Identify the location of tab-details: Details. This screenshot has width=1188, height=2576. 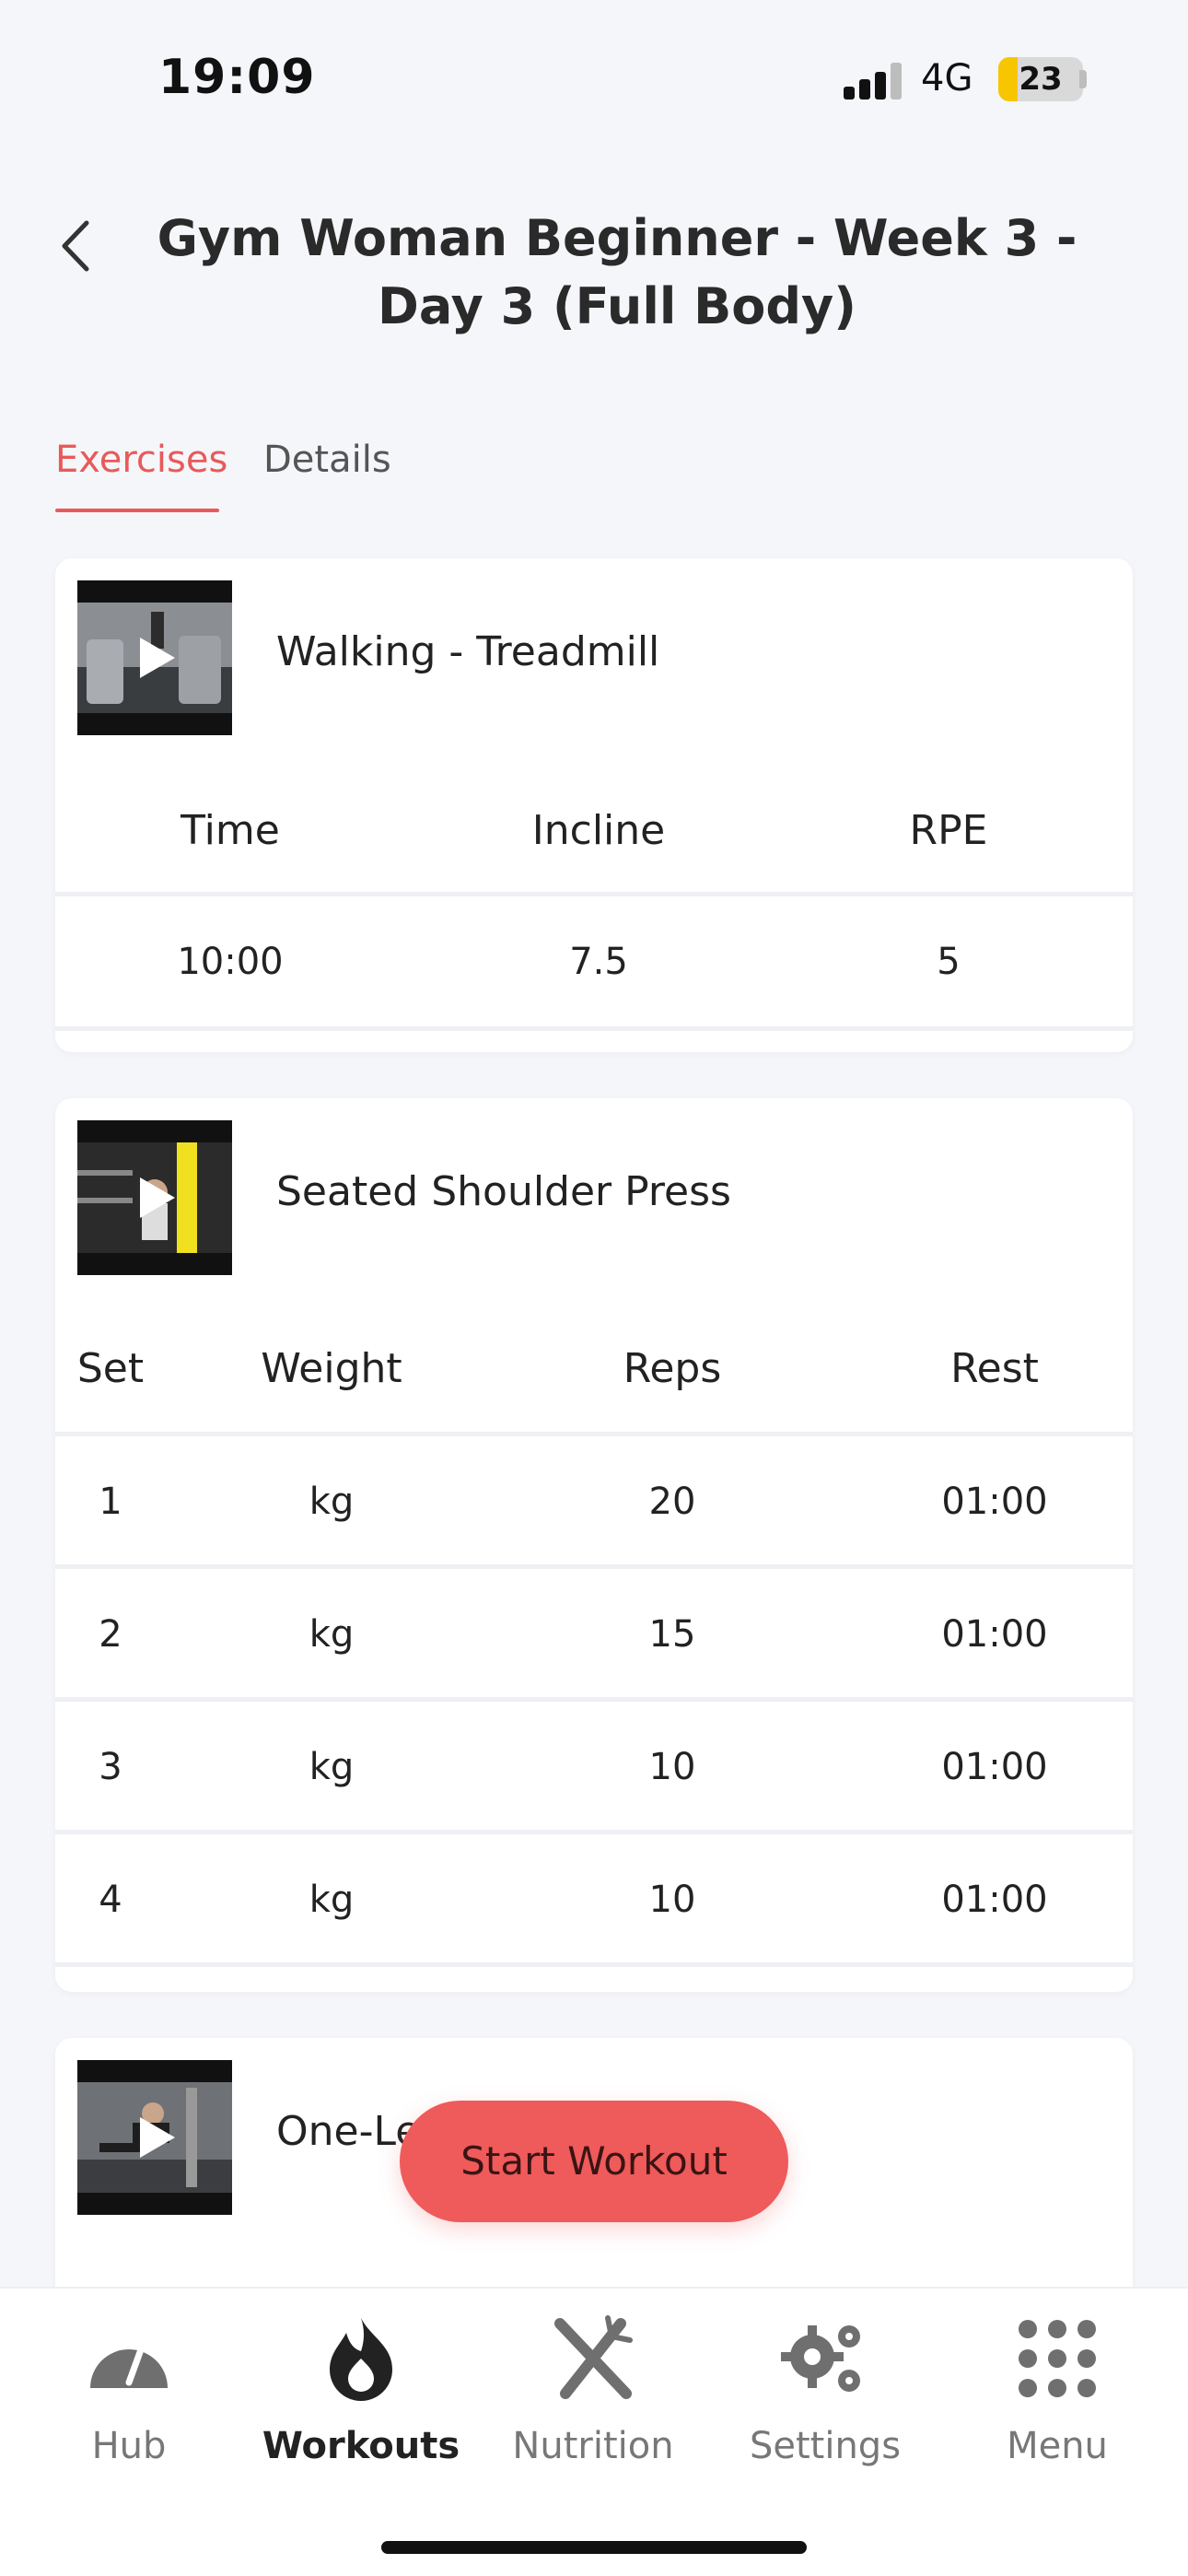
(327, 460).